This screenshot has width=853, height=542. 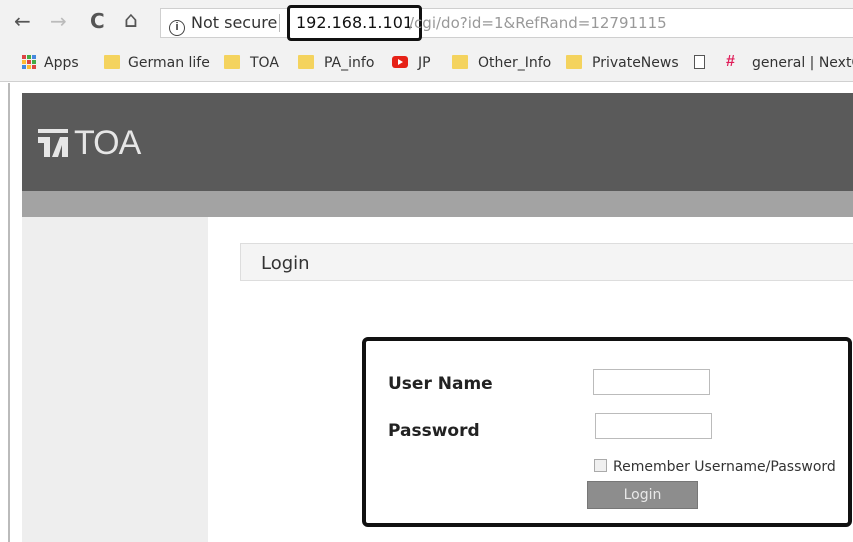 I want to click on url-host: 192.168.1.101, so click(x=355, y=22).